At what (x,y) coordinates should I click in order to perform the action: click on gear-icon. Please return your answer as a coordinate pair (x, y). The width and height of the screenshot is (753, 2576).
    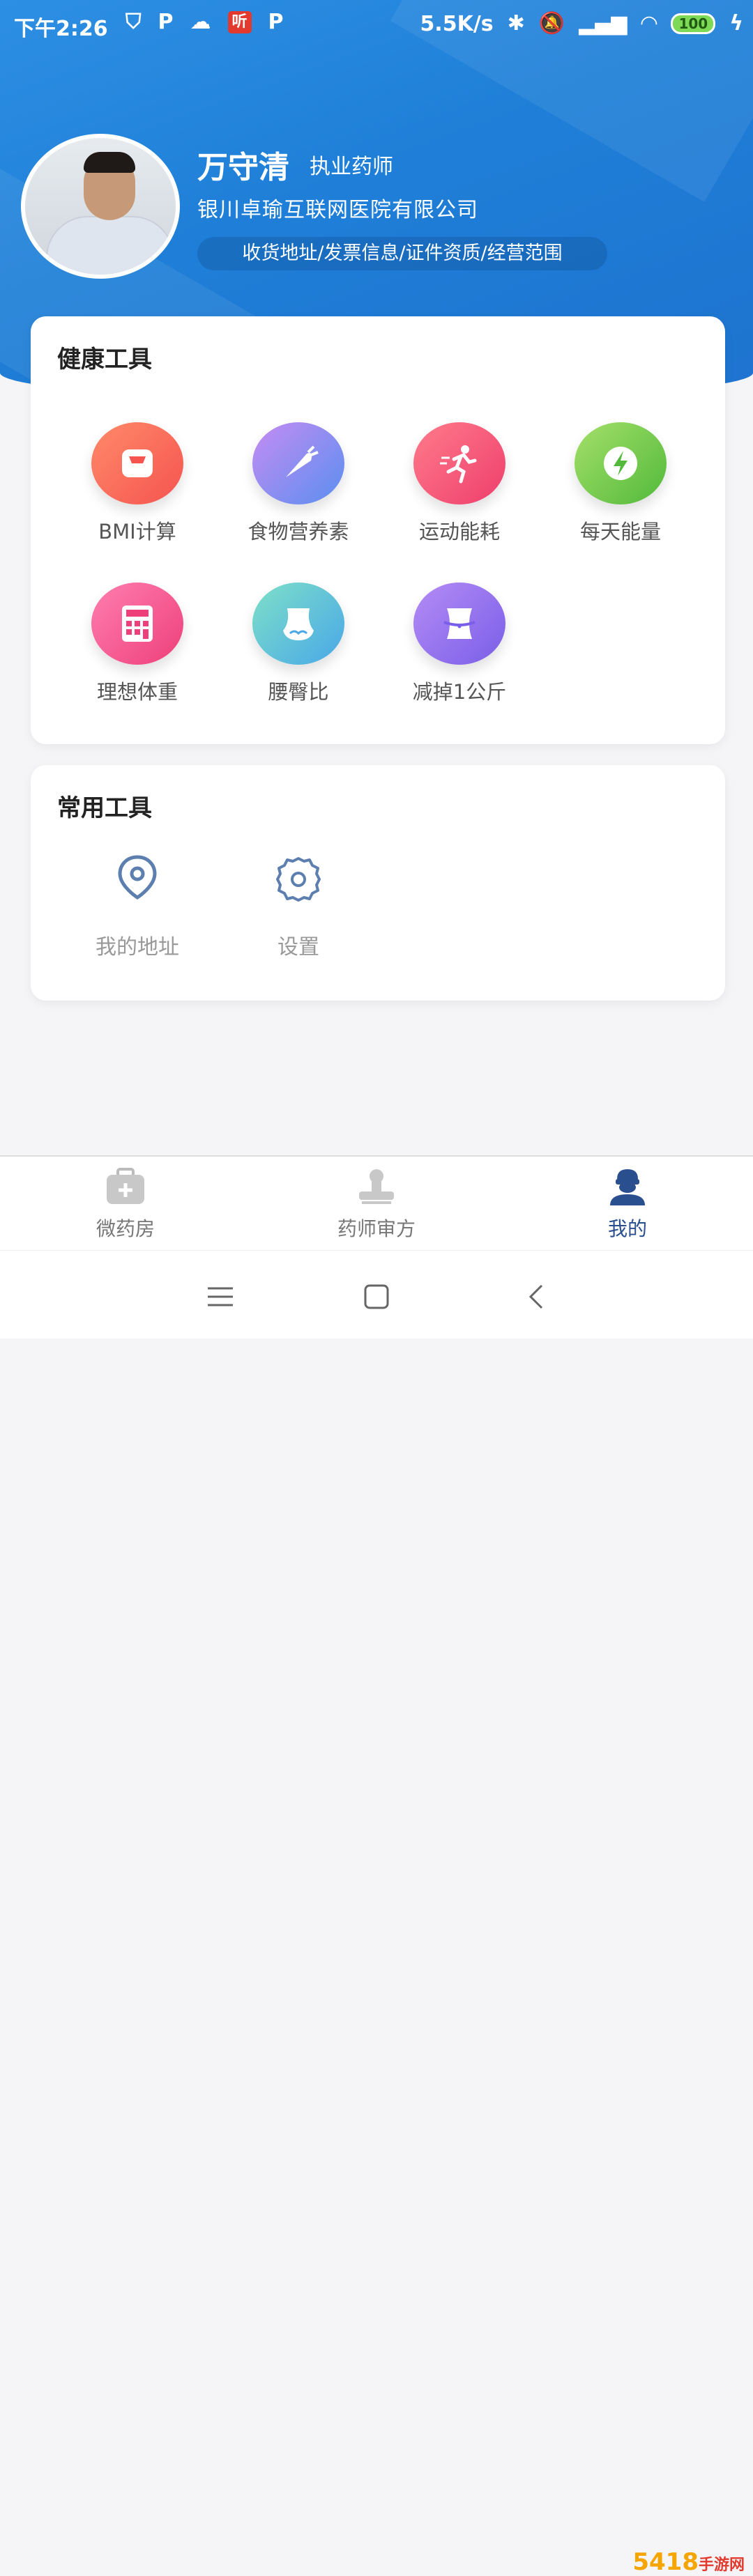
    Looking at the image, I should click on (298, 878).